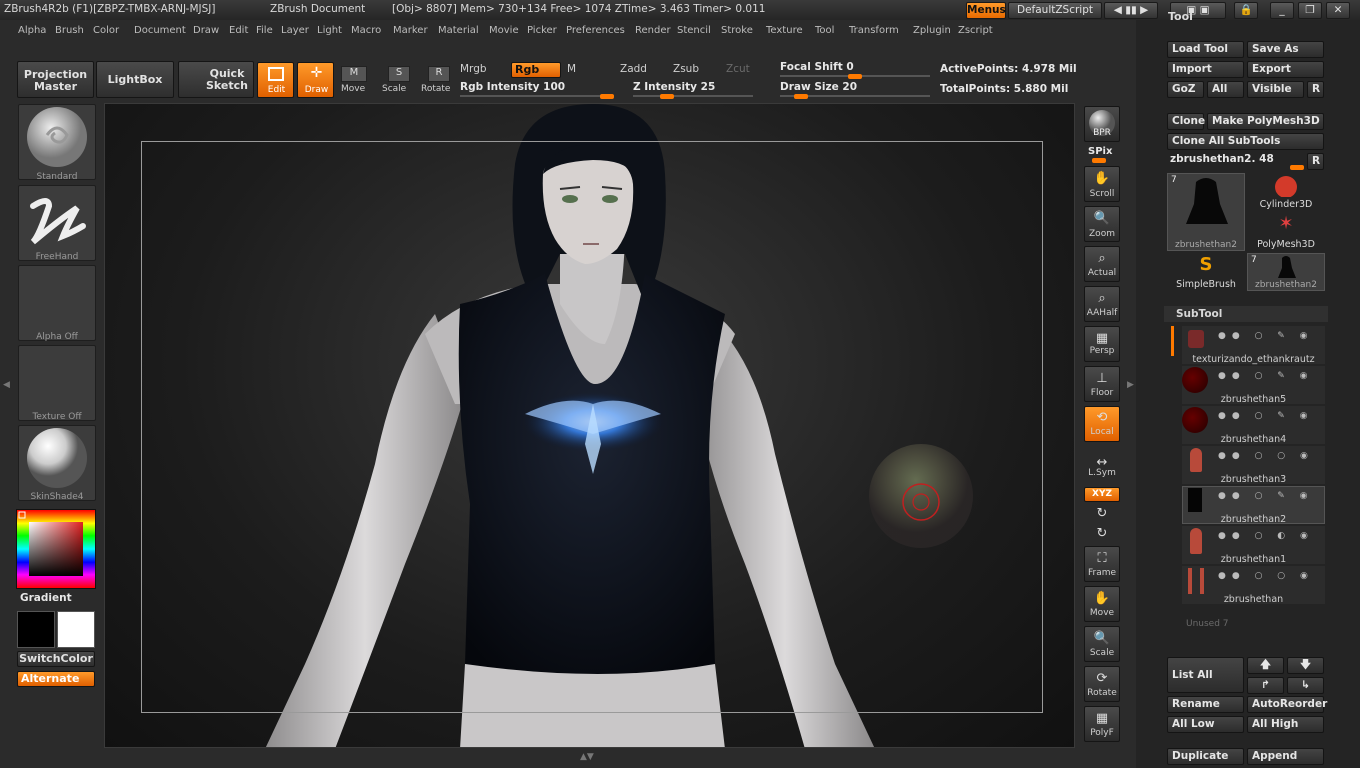 Image resolution: width=1360 pixels, height=768 pixels. What do you see at coordinates (542, 30) in the screenshot?
I see `menu-picker: Picker` at bounding box center [542, 30].